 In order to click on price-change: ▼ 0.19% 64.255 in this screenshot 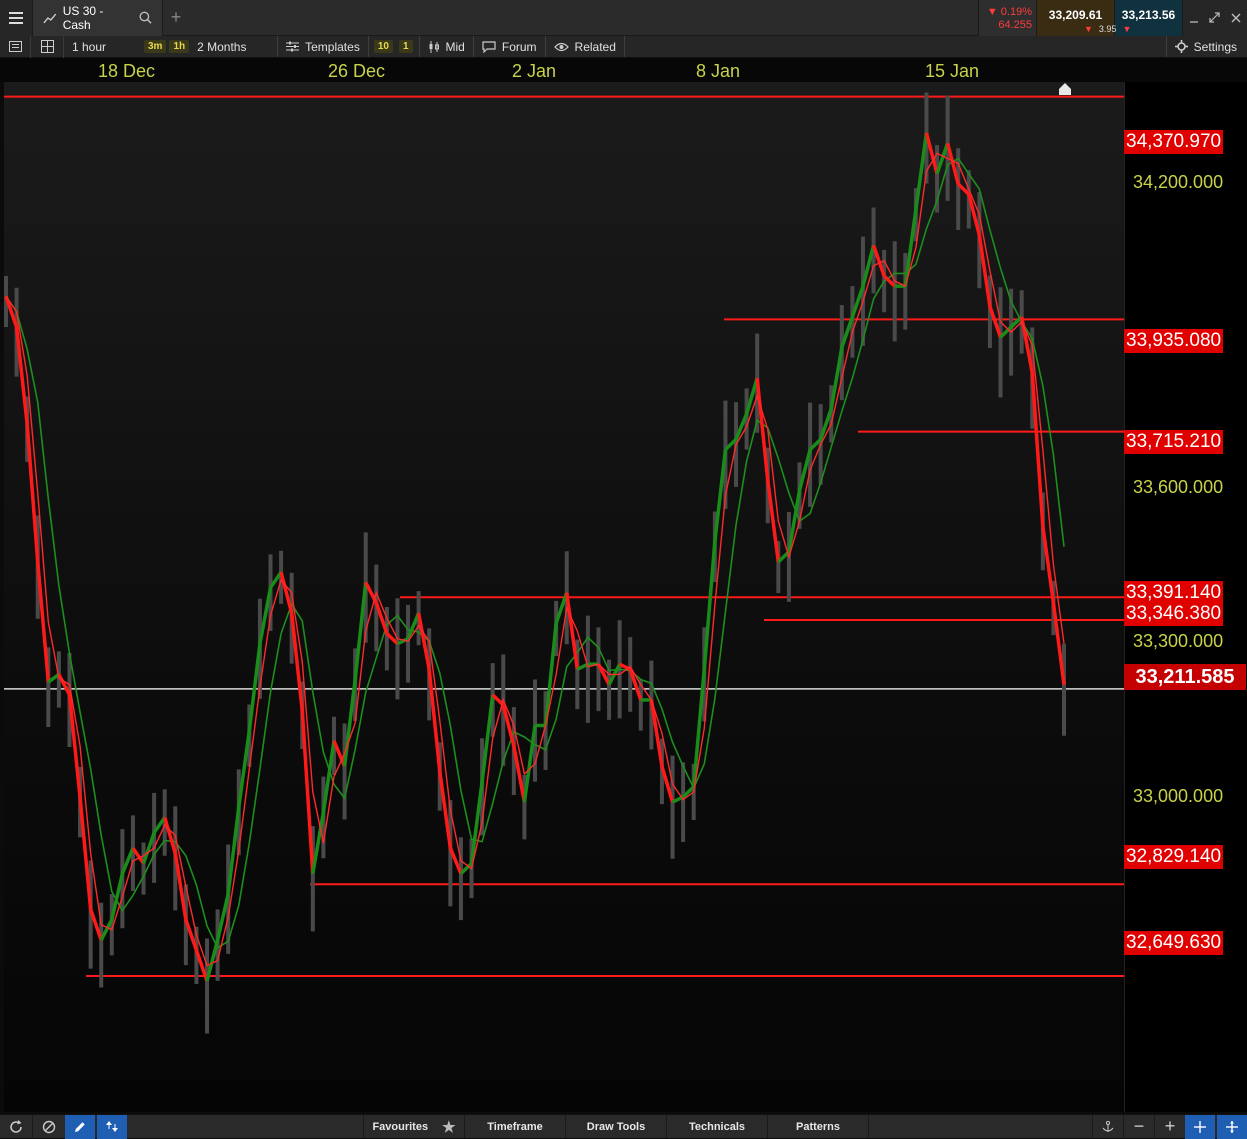, I will do `click(1007, 18)`.